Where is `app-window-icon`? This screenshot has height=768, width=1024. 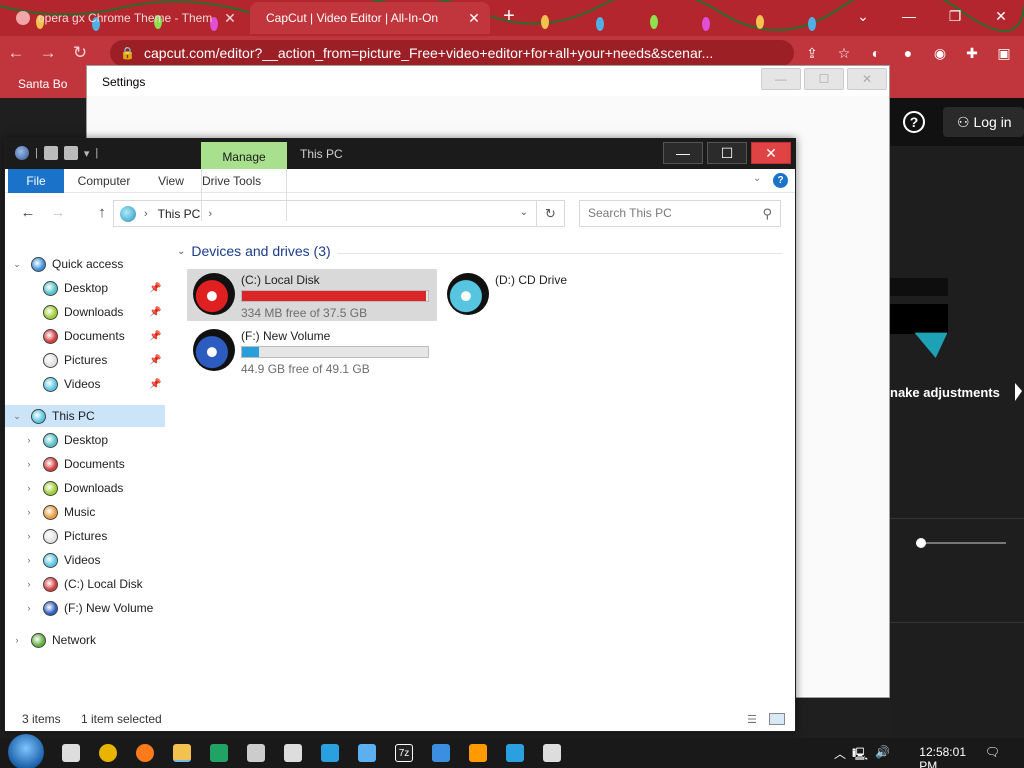
app-window-icon is located at coordinates (293, 753).